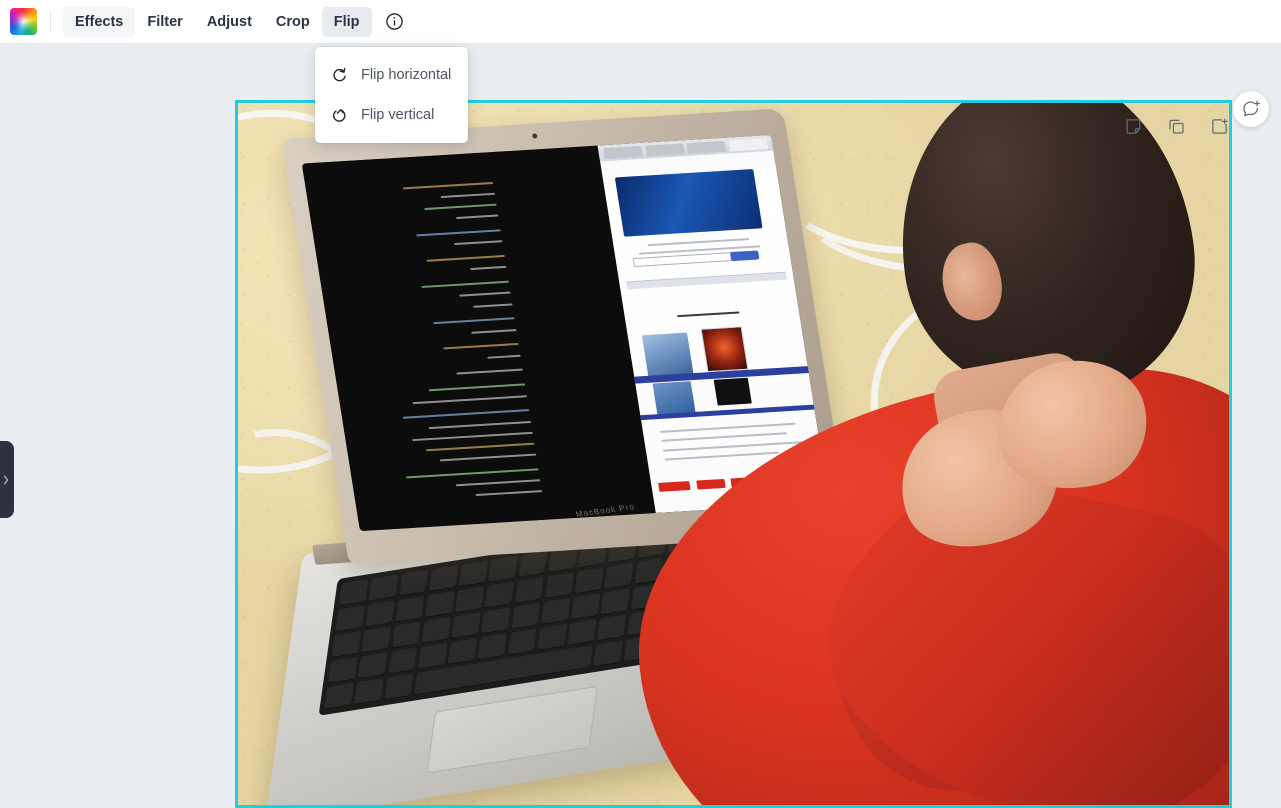 Image resolution: width=1281 pixels, height=808 pixels. What do you see at coordinates (339, 75) in the screenshot?
I see `flip-horizontal-icon` at bounding box center [339, 75].